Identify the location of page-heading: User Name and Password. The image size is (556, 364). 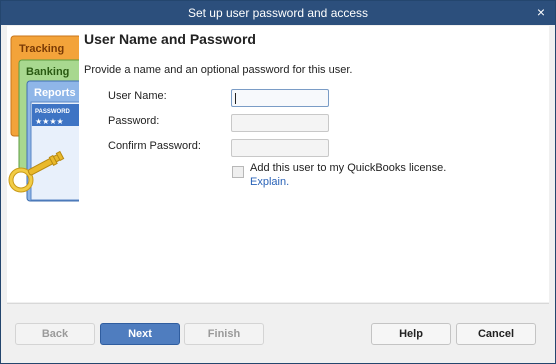
(170, 39).